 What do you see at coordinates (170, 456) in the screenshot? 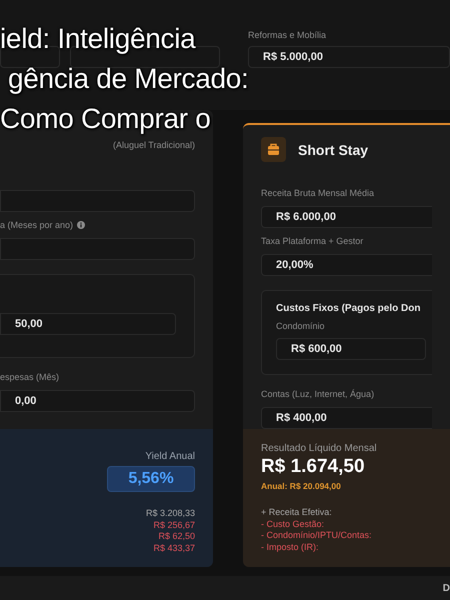
I see `yield-label: Yield Anual` at bounding box center [170, 456].